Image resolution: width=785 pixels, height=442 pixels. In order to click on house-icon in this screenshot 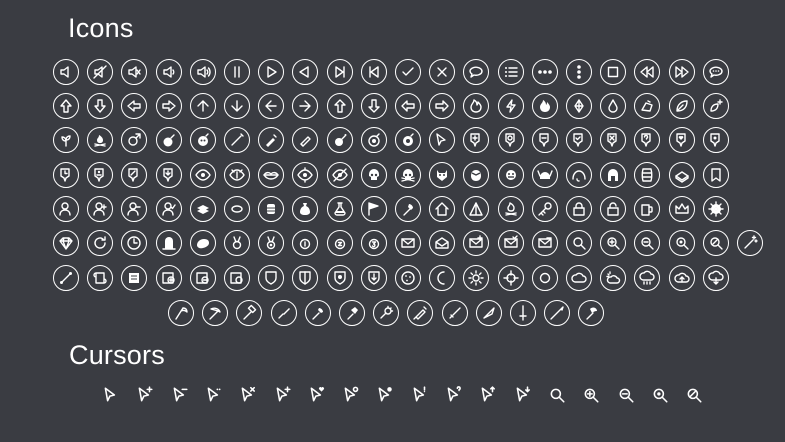, I will do `click(442, 209)`.